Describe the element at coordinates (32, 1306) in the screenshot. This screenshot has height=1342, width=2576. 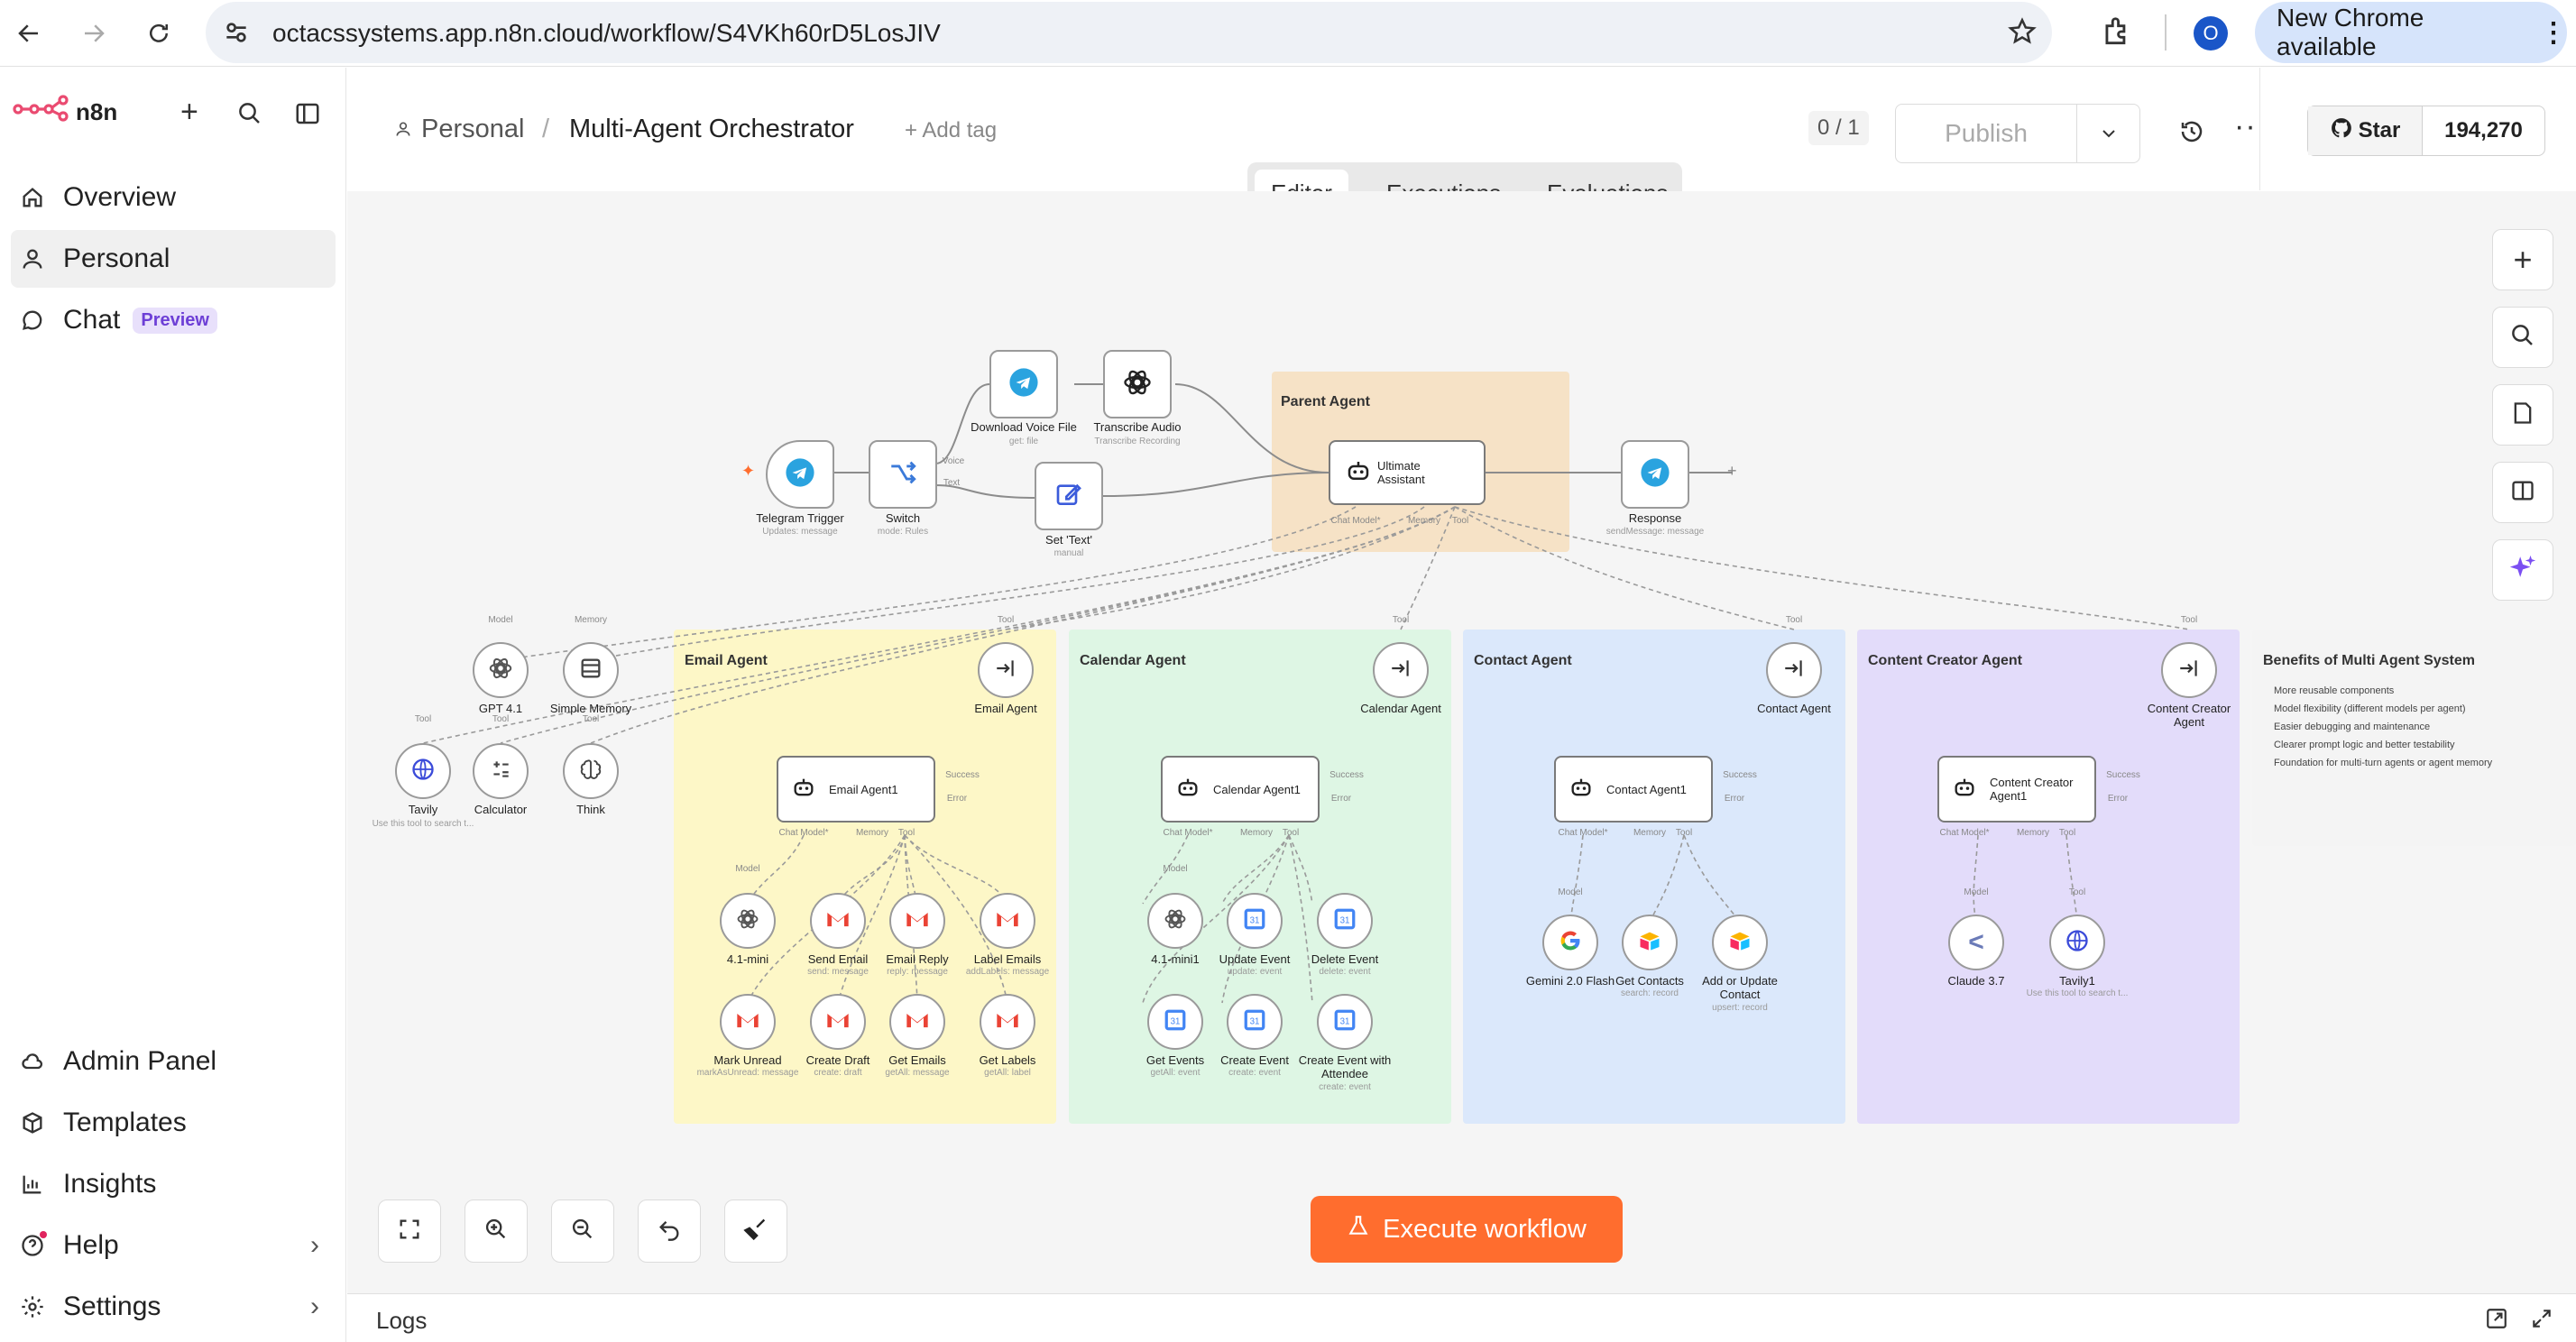
I see `gear-icon` at that location.